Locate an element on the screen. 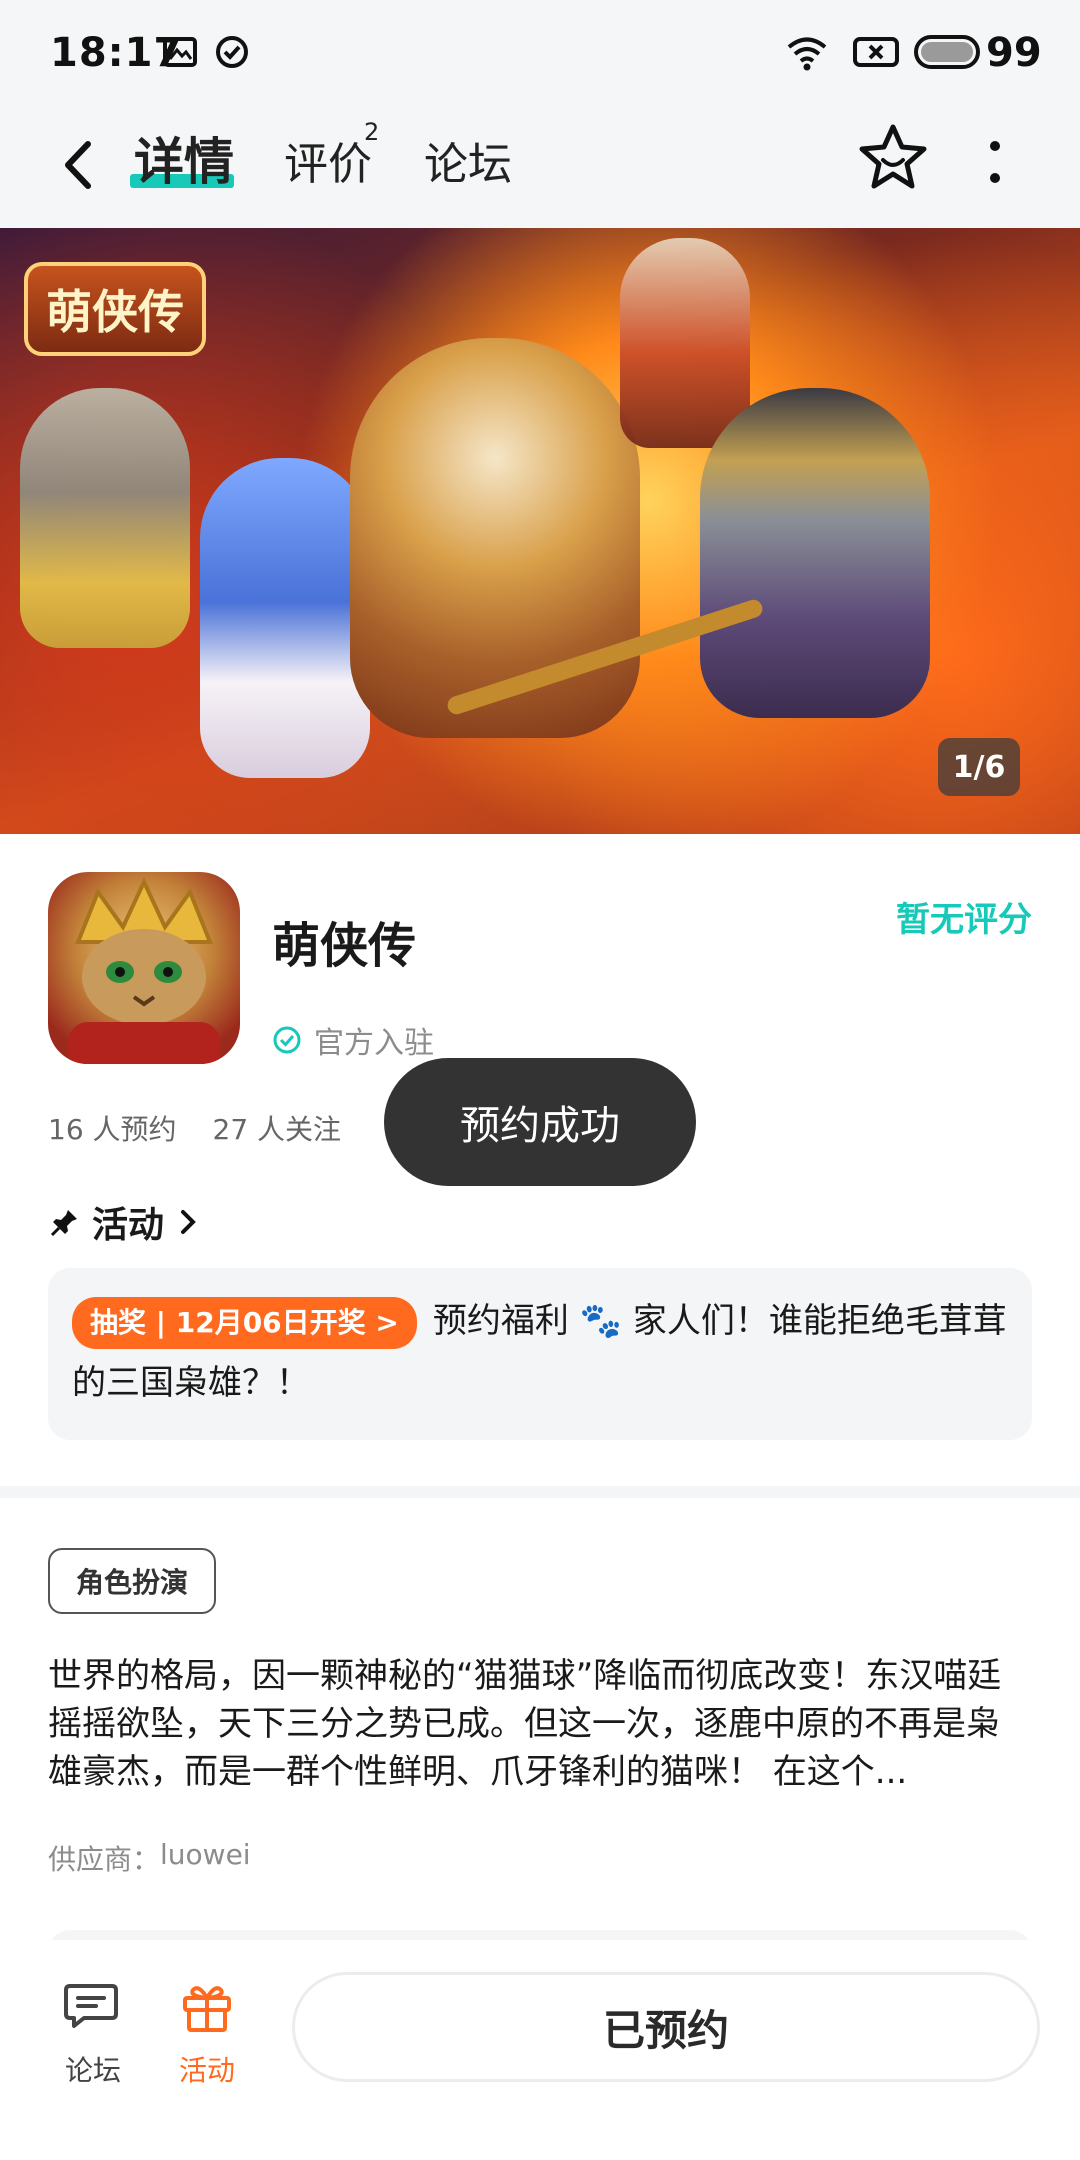 The width and height of the screenshot is (1080, 2160). more-options-icon is located at coordinates (995, 162).